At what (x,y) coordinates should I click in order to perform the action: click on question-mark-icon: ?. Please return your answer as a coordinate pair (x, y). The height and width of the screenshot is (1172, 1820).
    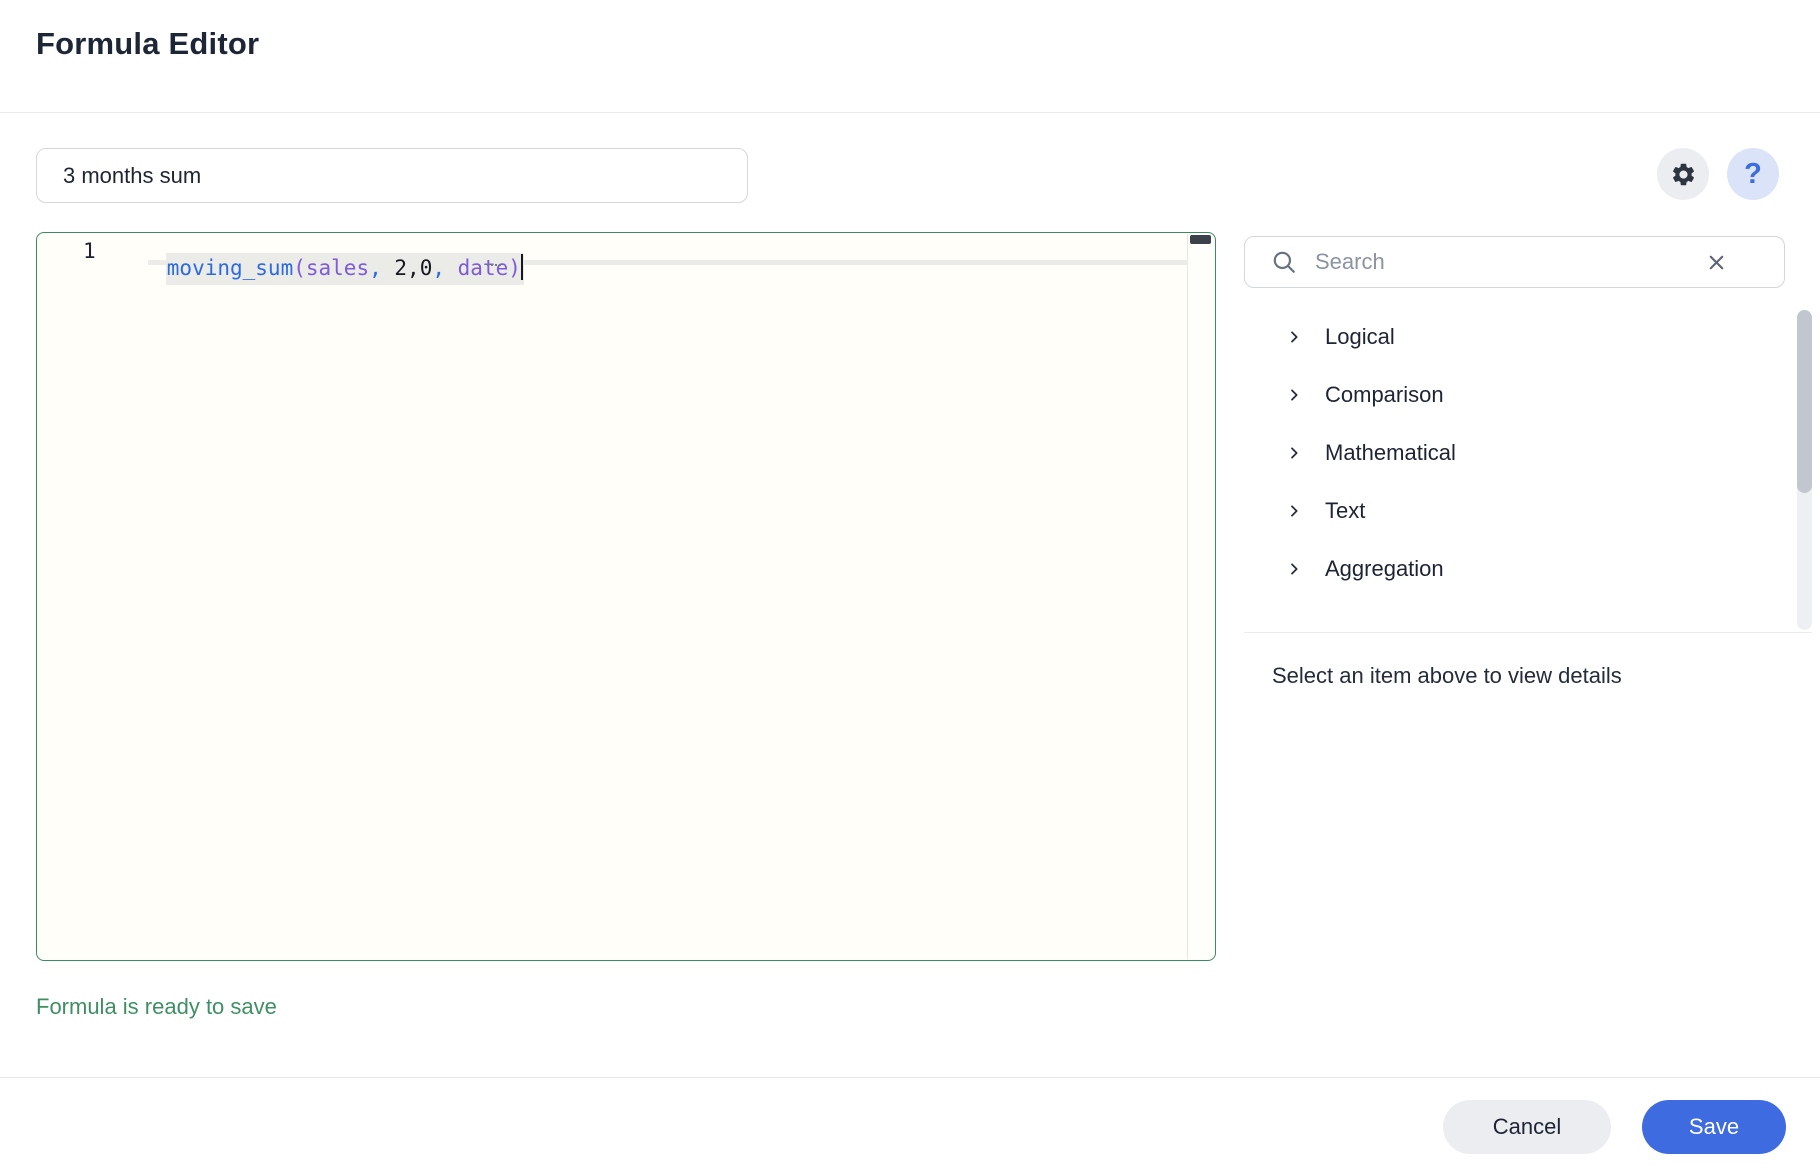
    Looking at the image, I should click on (1753, 173).